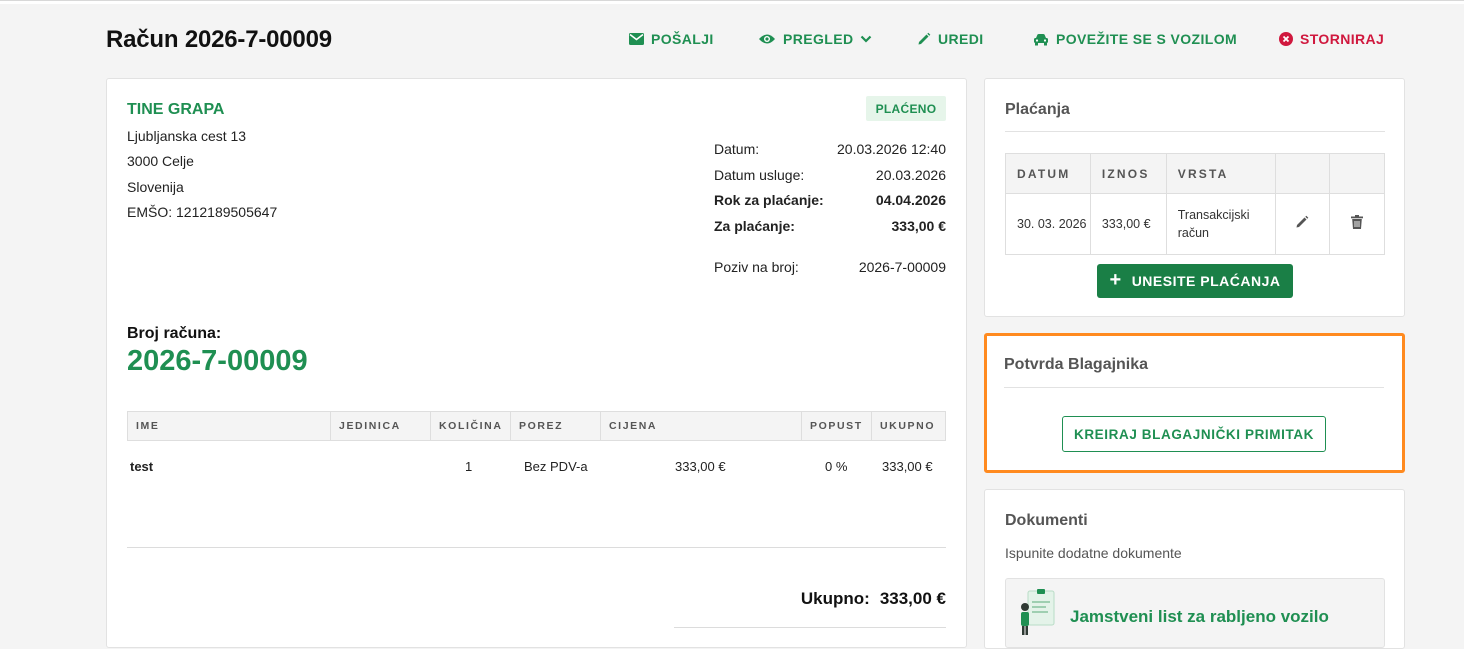  I want to click on document-item-label: Jamstveni list za rabljeno vozilo, so click(1199, 616).